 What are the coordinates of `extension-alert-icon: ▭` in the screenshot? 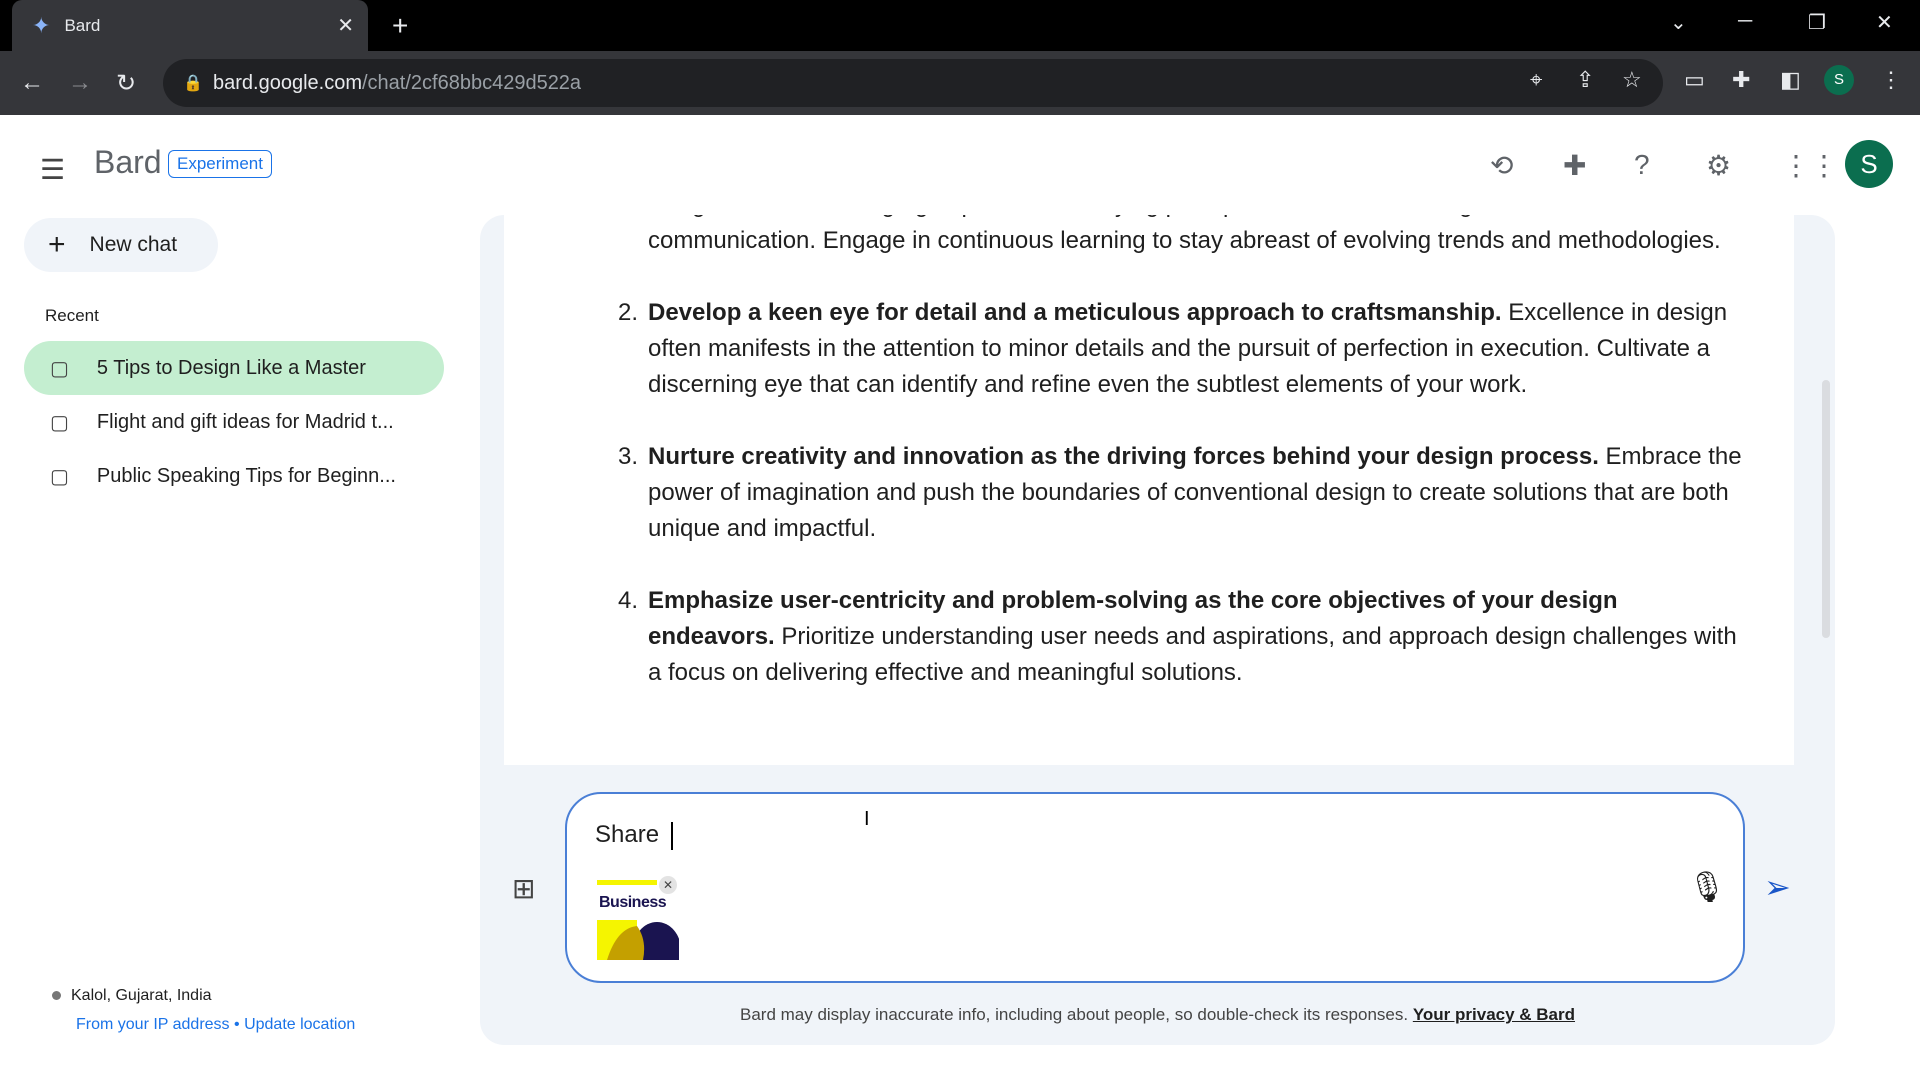 It's located at (1694, 80).